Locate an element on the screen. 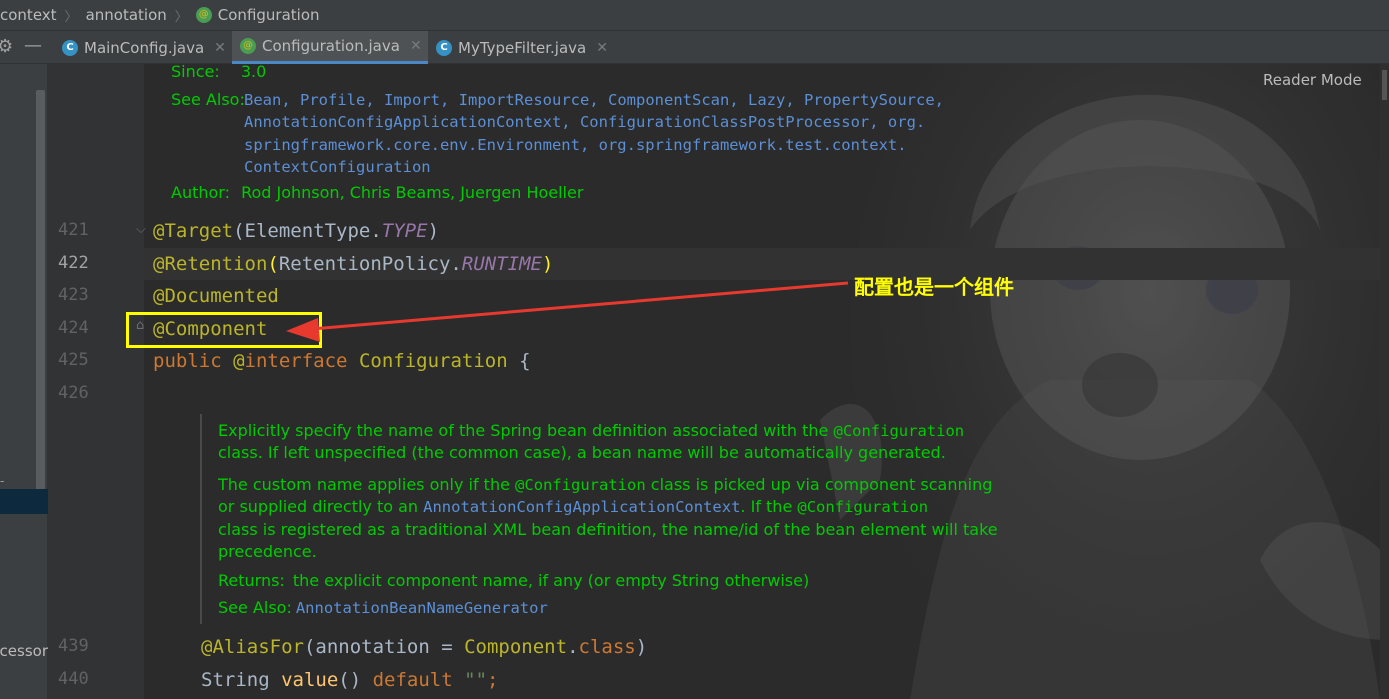 Image resolution: width=1389 pixels, height=699 pixels. doc-link: ImportResource is located at coordinates (524, 100).